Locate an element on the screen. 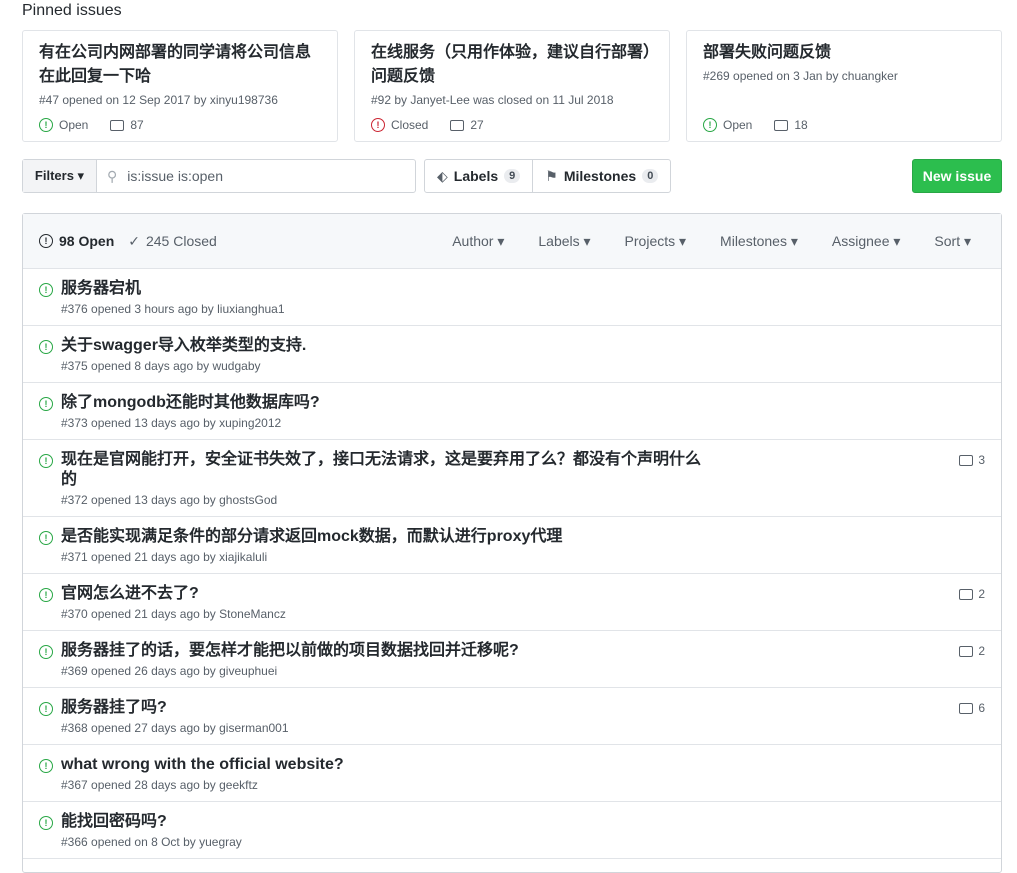 This screenshot has width=1017, height=873. issue-comments: 6 is located at coordinates (972, 708).